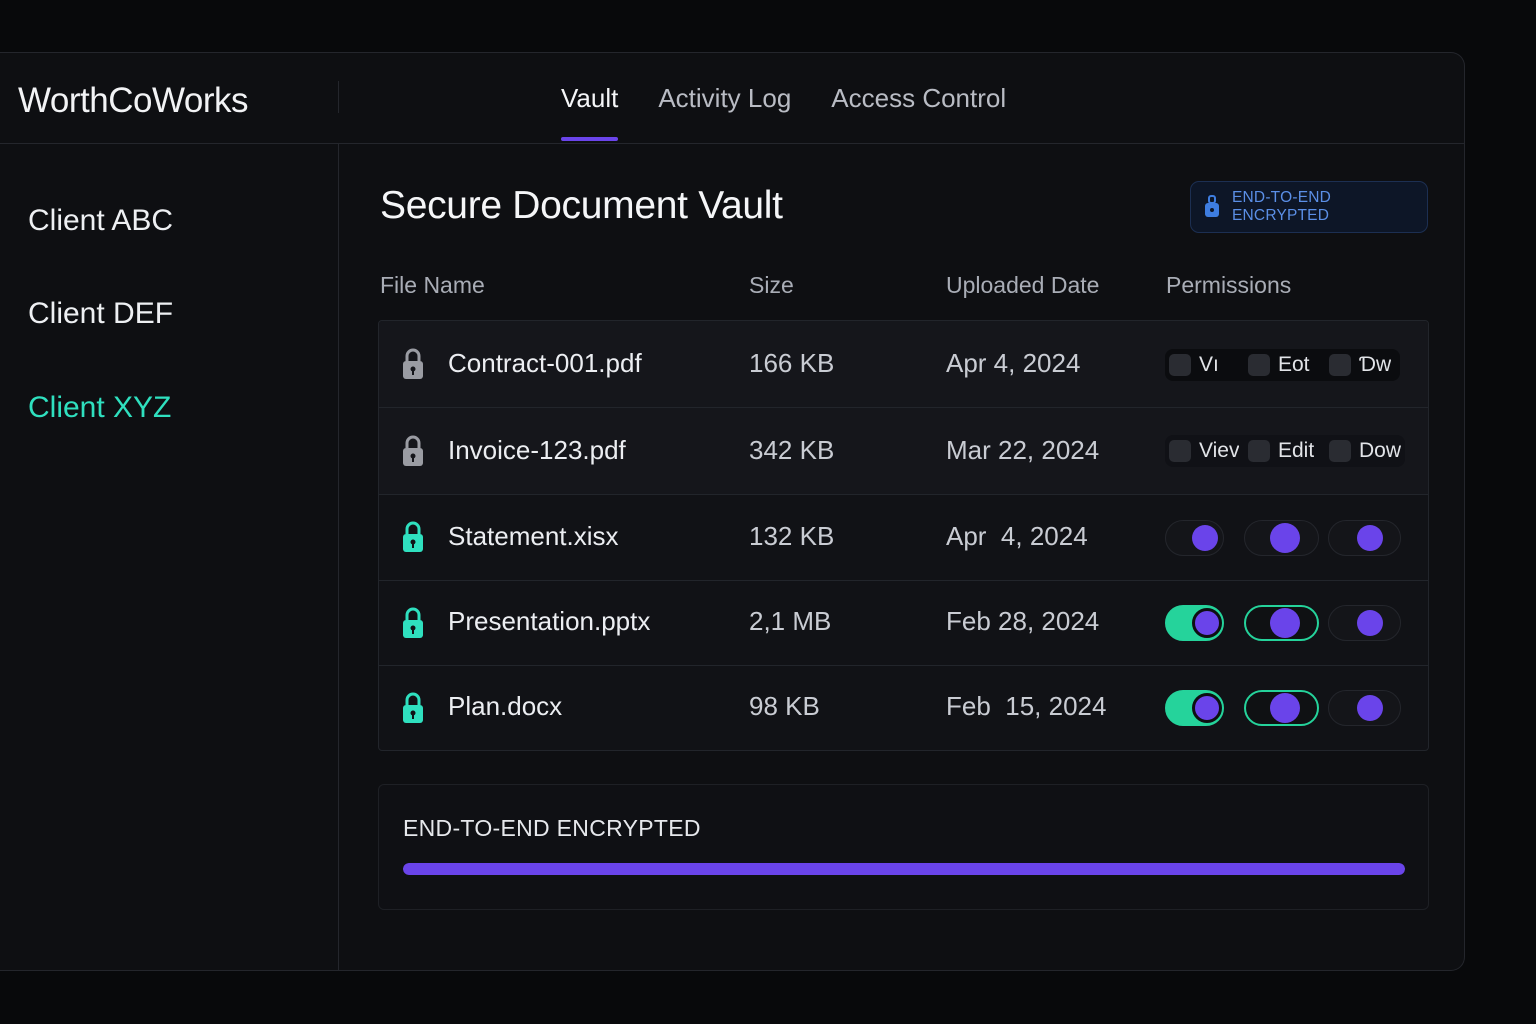 The width and height of the screenshot is (1536, 1024). Describe the element at coordinates (903, 708) in the screenshot. I see `table-row: Plan.docx 98 KB Feb 15, 2024` at that location.